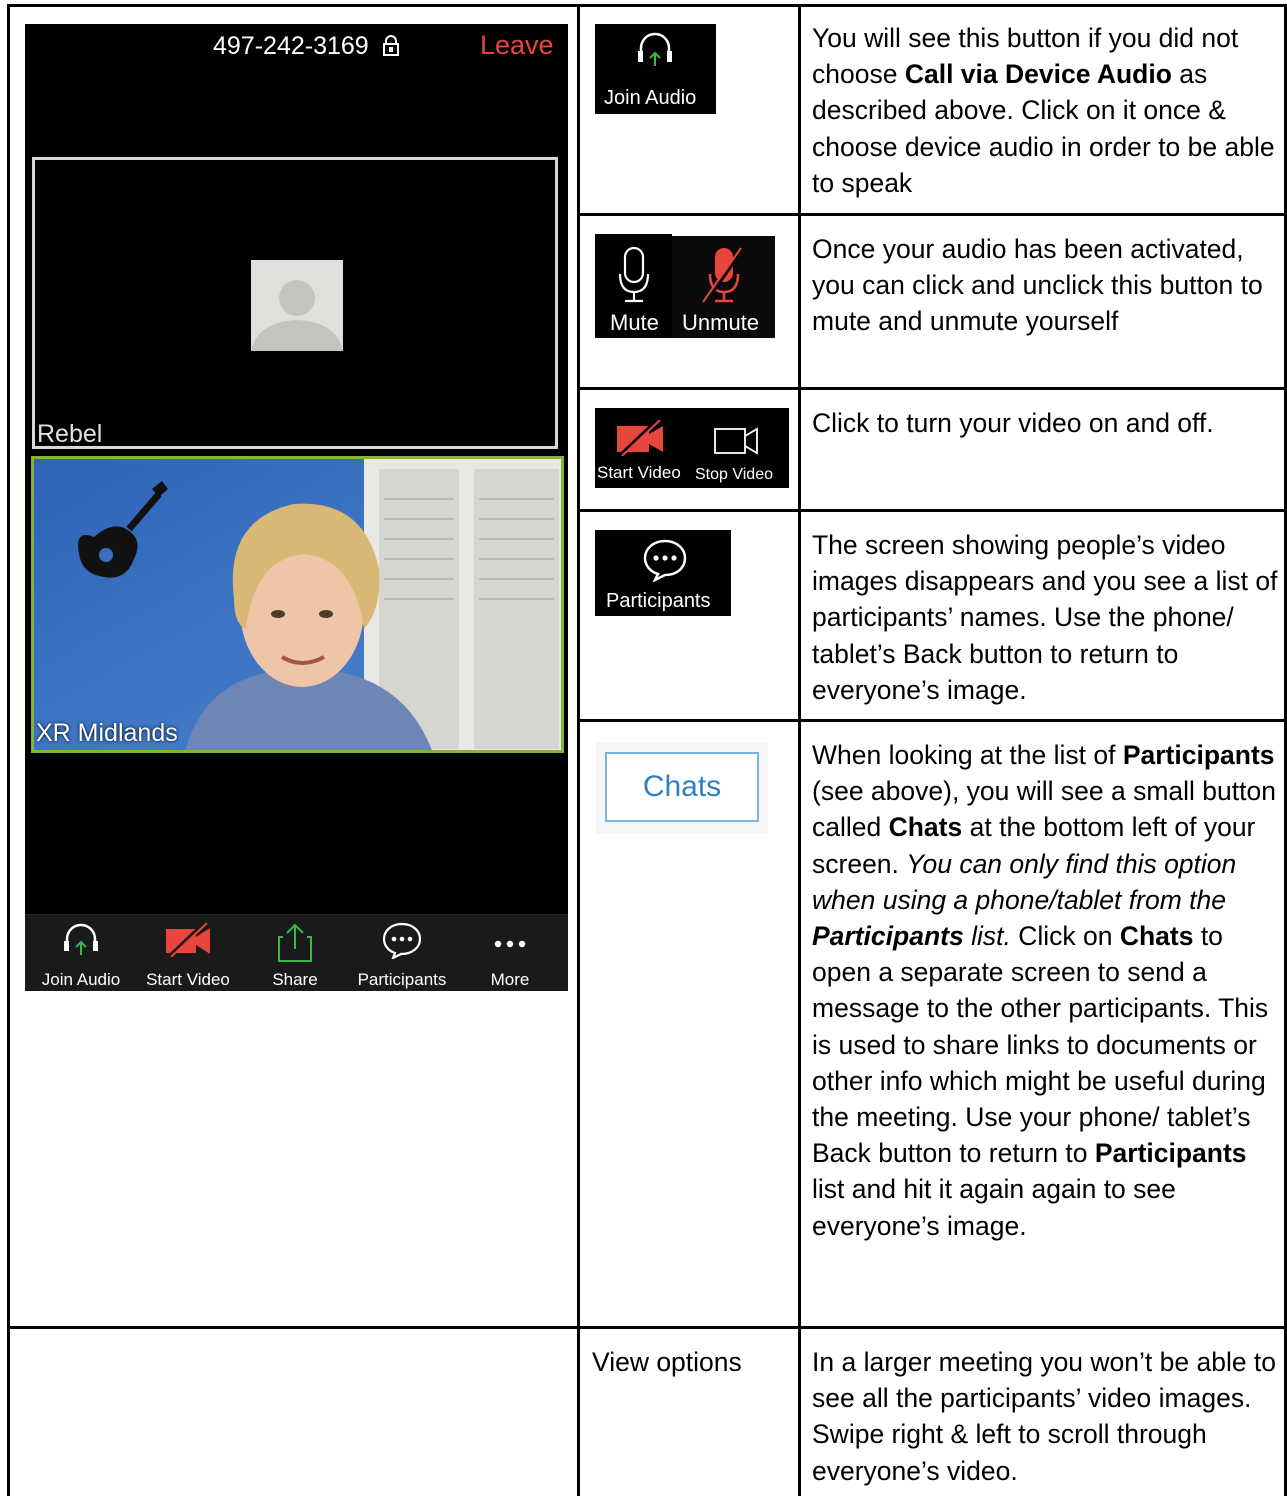 Image resolution: width=1287 pixels, height=1496 pixels. I want to click on video-tile-xr-midlands: XR Midlands, so click(297, 604).